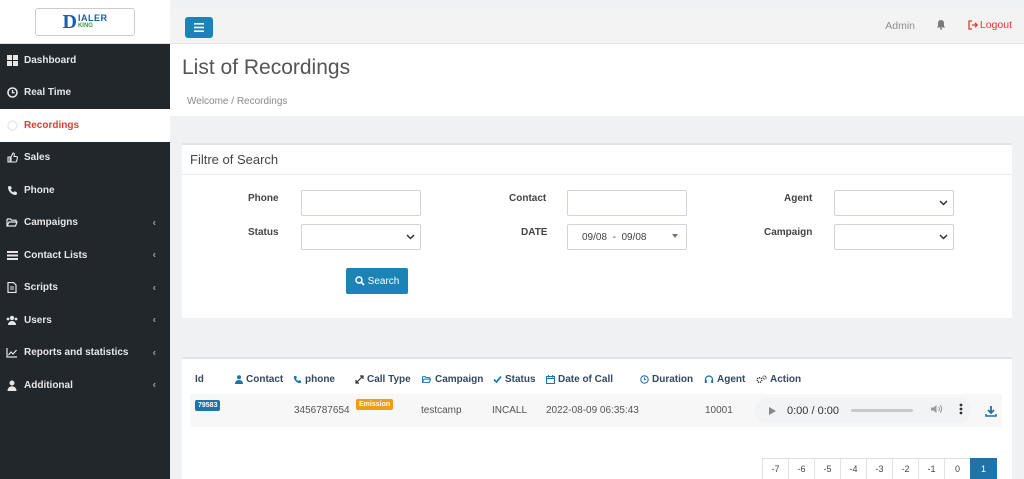  What do you see at coordinates (12, 223) in the screenshot?
I see `folder-open-icon` at bounding box center [12, 223].